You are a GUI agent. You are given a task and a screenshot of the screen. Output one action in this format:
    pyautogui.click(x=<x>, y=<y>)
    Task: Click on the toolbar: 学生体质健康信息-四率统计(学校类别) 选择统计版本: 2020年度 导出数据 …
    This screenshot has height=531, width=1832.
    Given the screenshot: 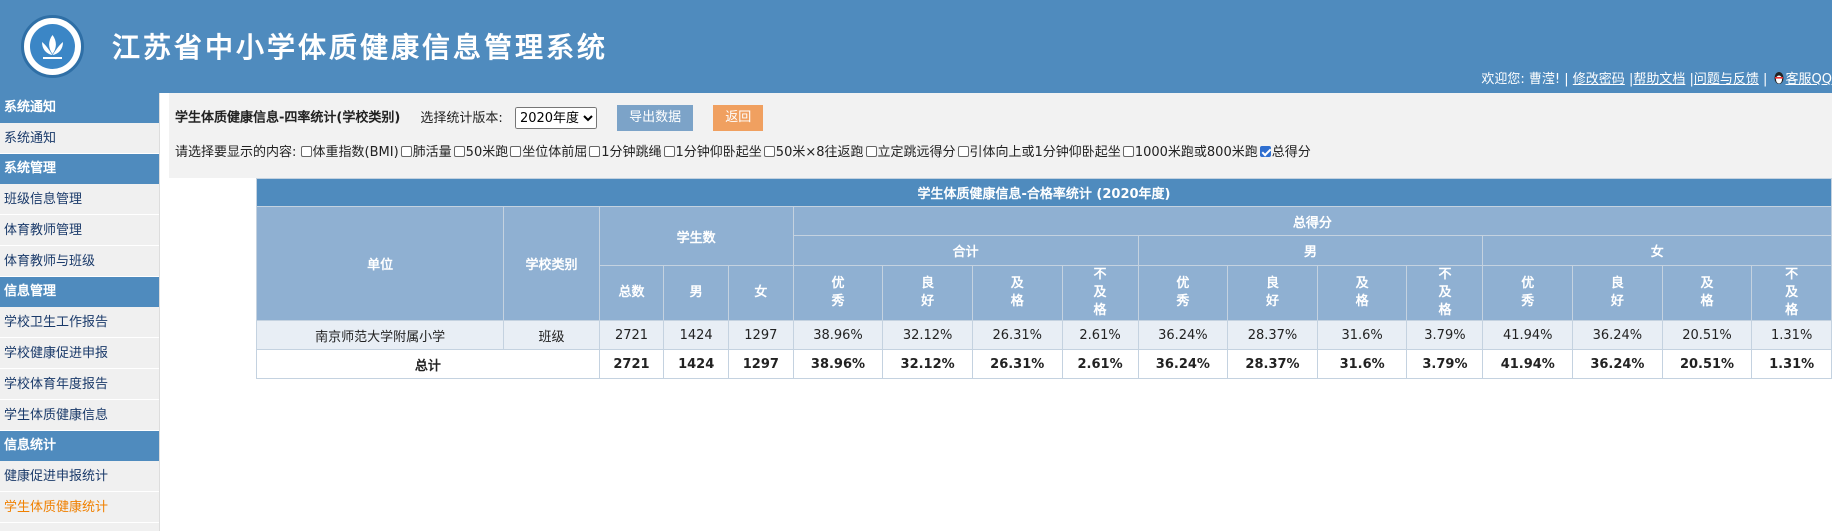 What is the action you would take?
    pyautogui.click(x=1000, y=135)
    